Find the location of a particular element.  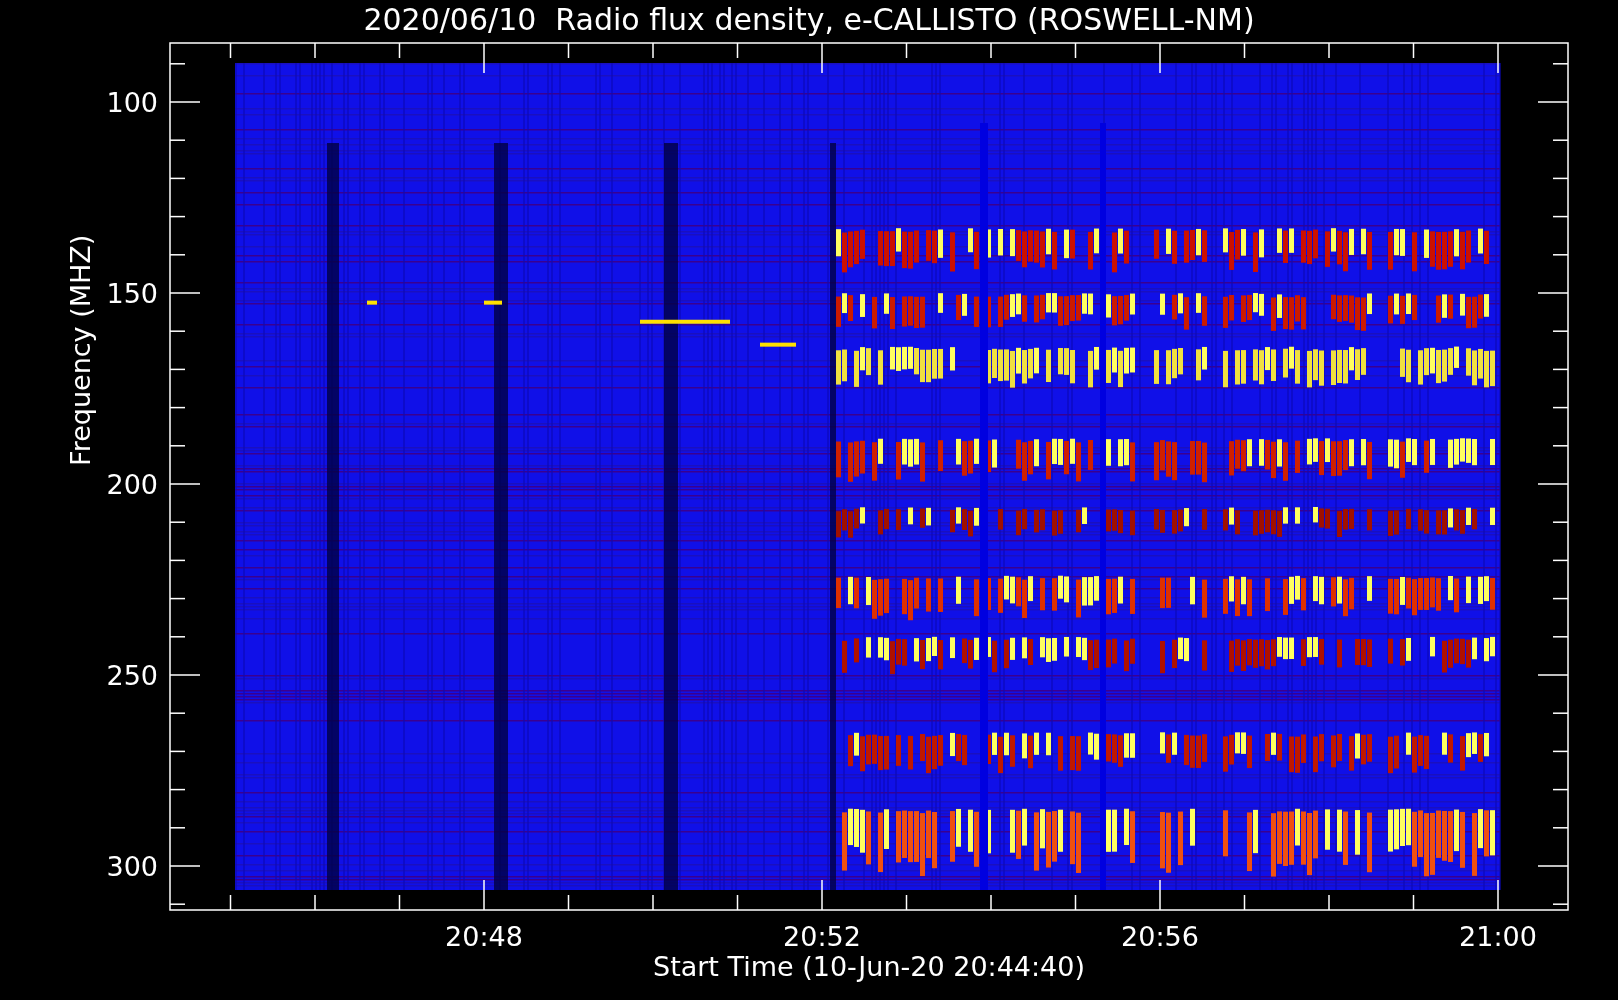

x-tick-label: 20:48 is located at coordinates (484, 936).